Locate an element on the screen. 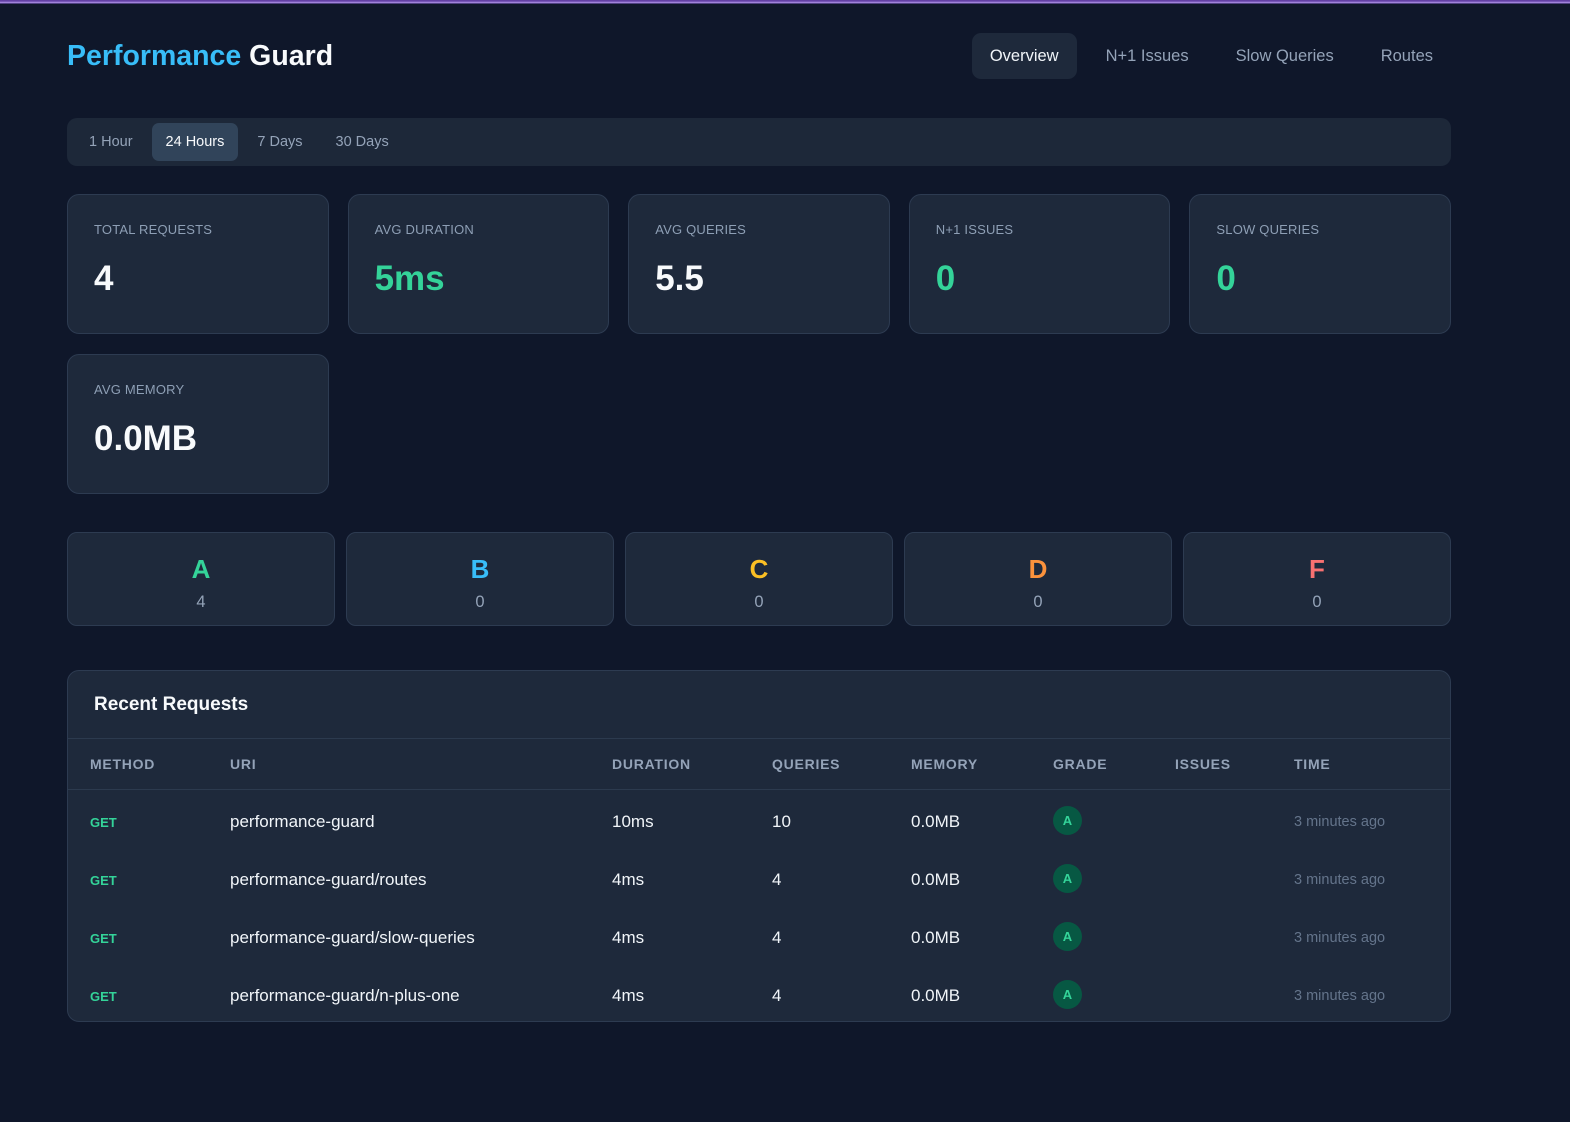  stat-label: TOTAL REQUESTS is located at coordinates (153, 229).